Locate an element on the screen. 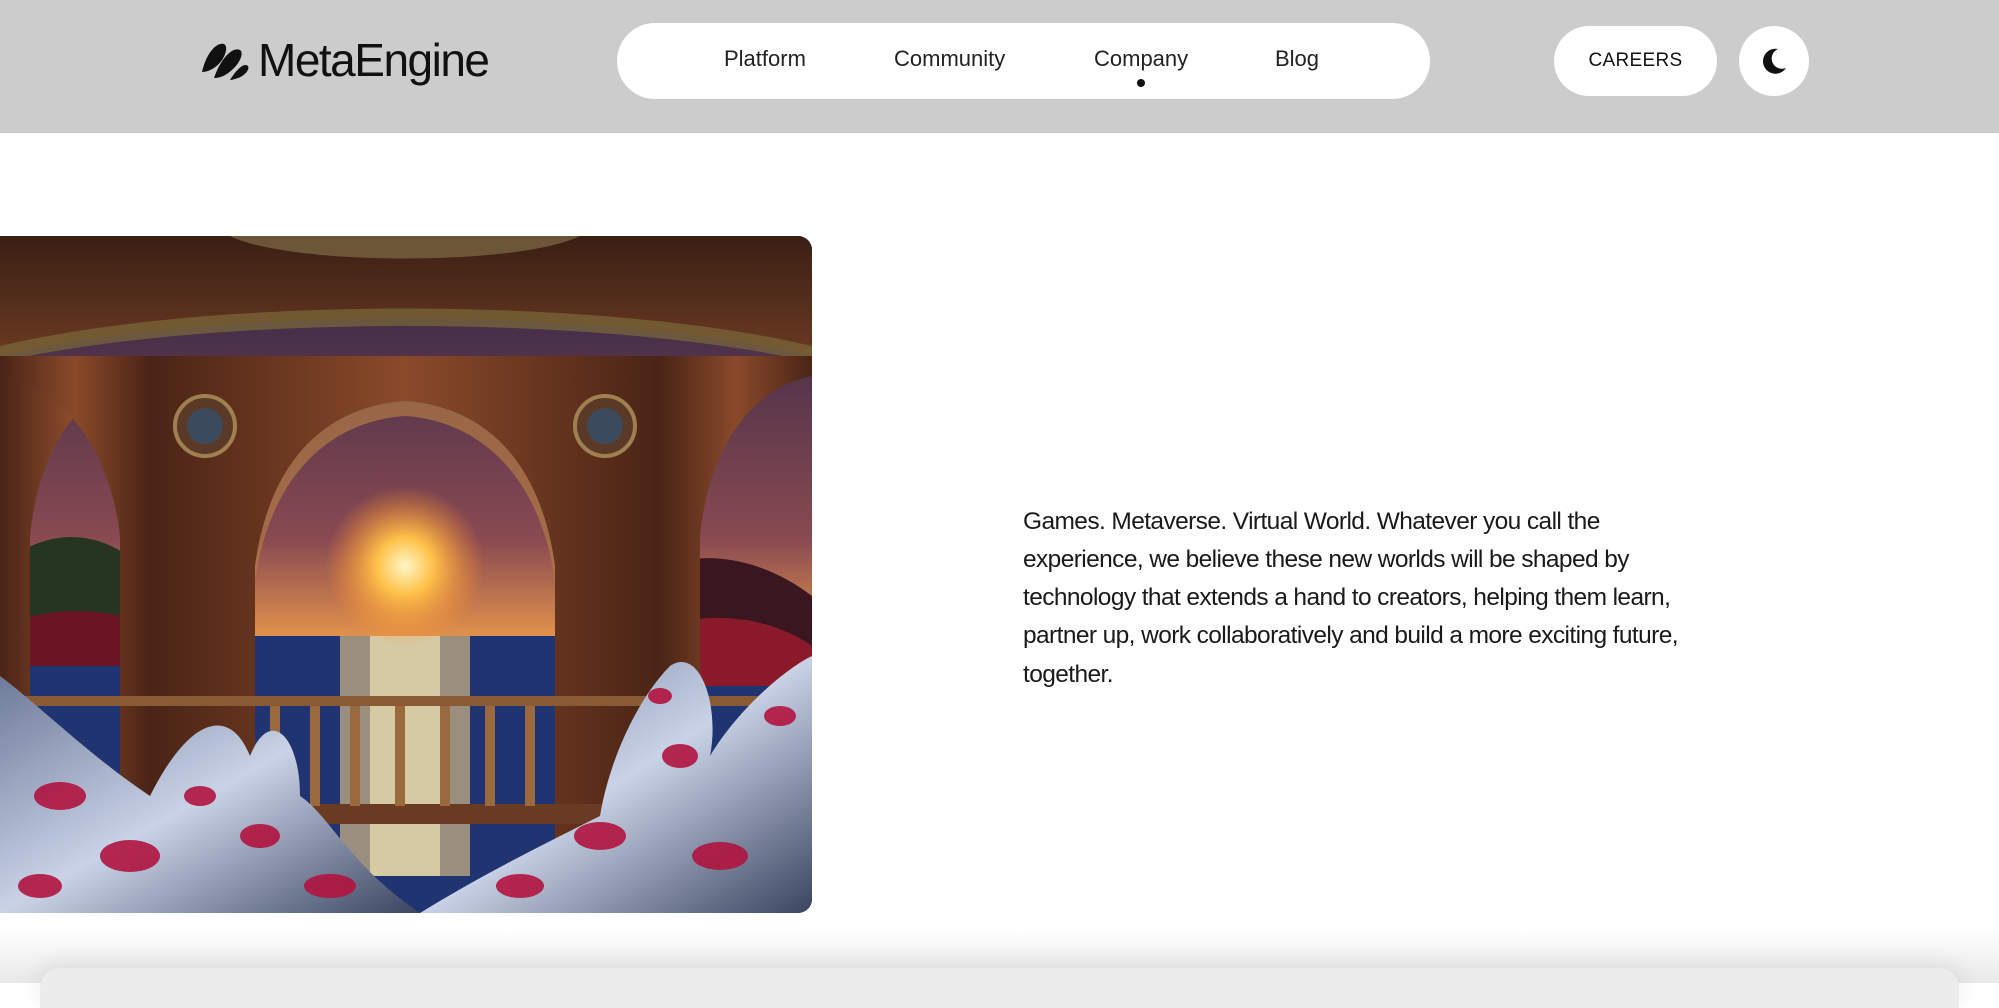 This screenshot has height=1008, width=1999. active-indicator-dot is located at coordinates (1141, 83).